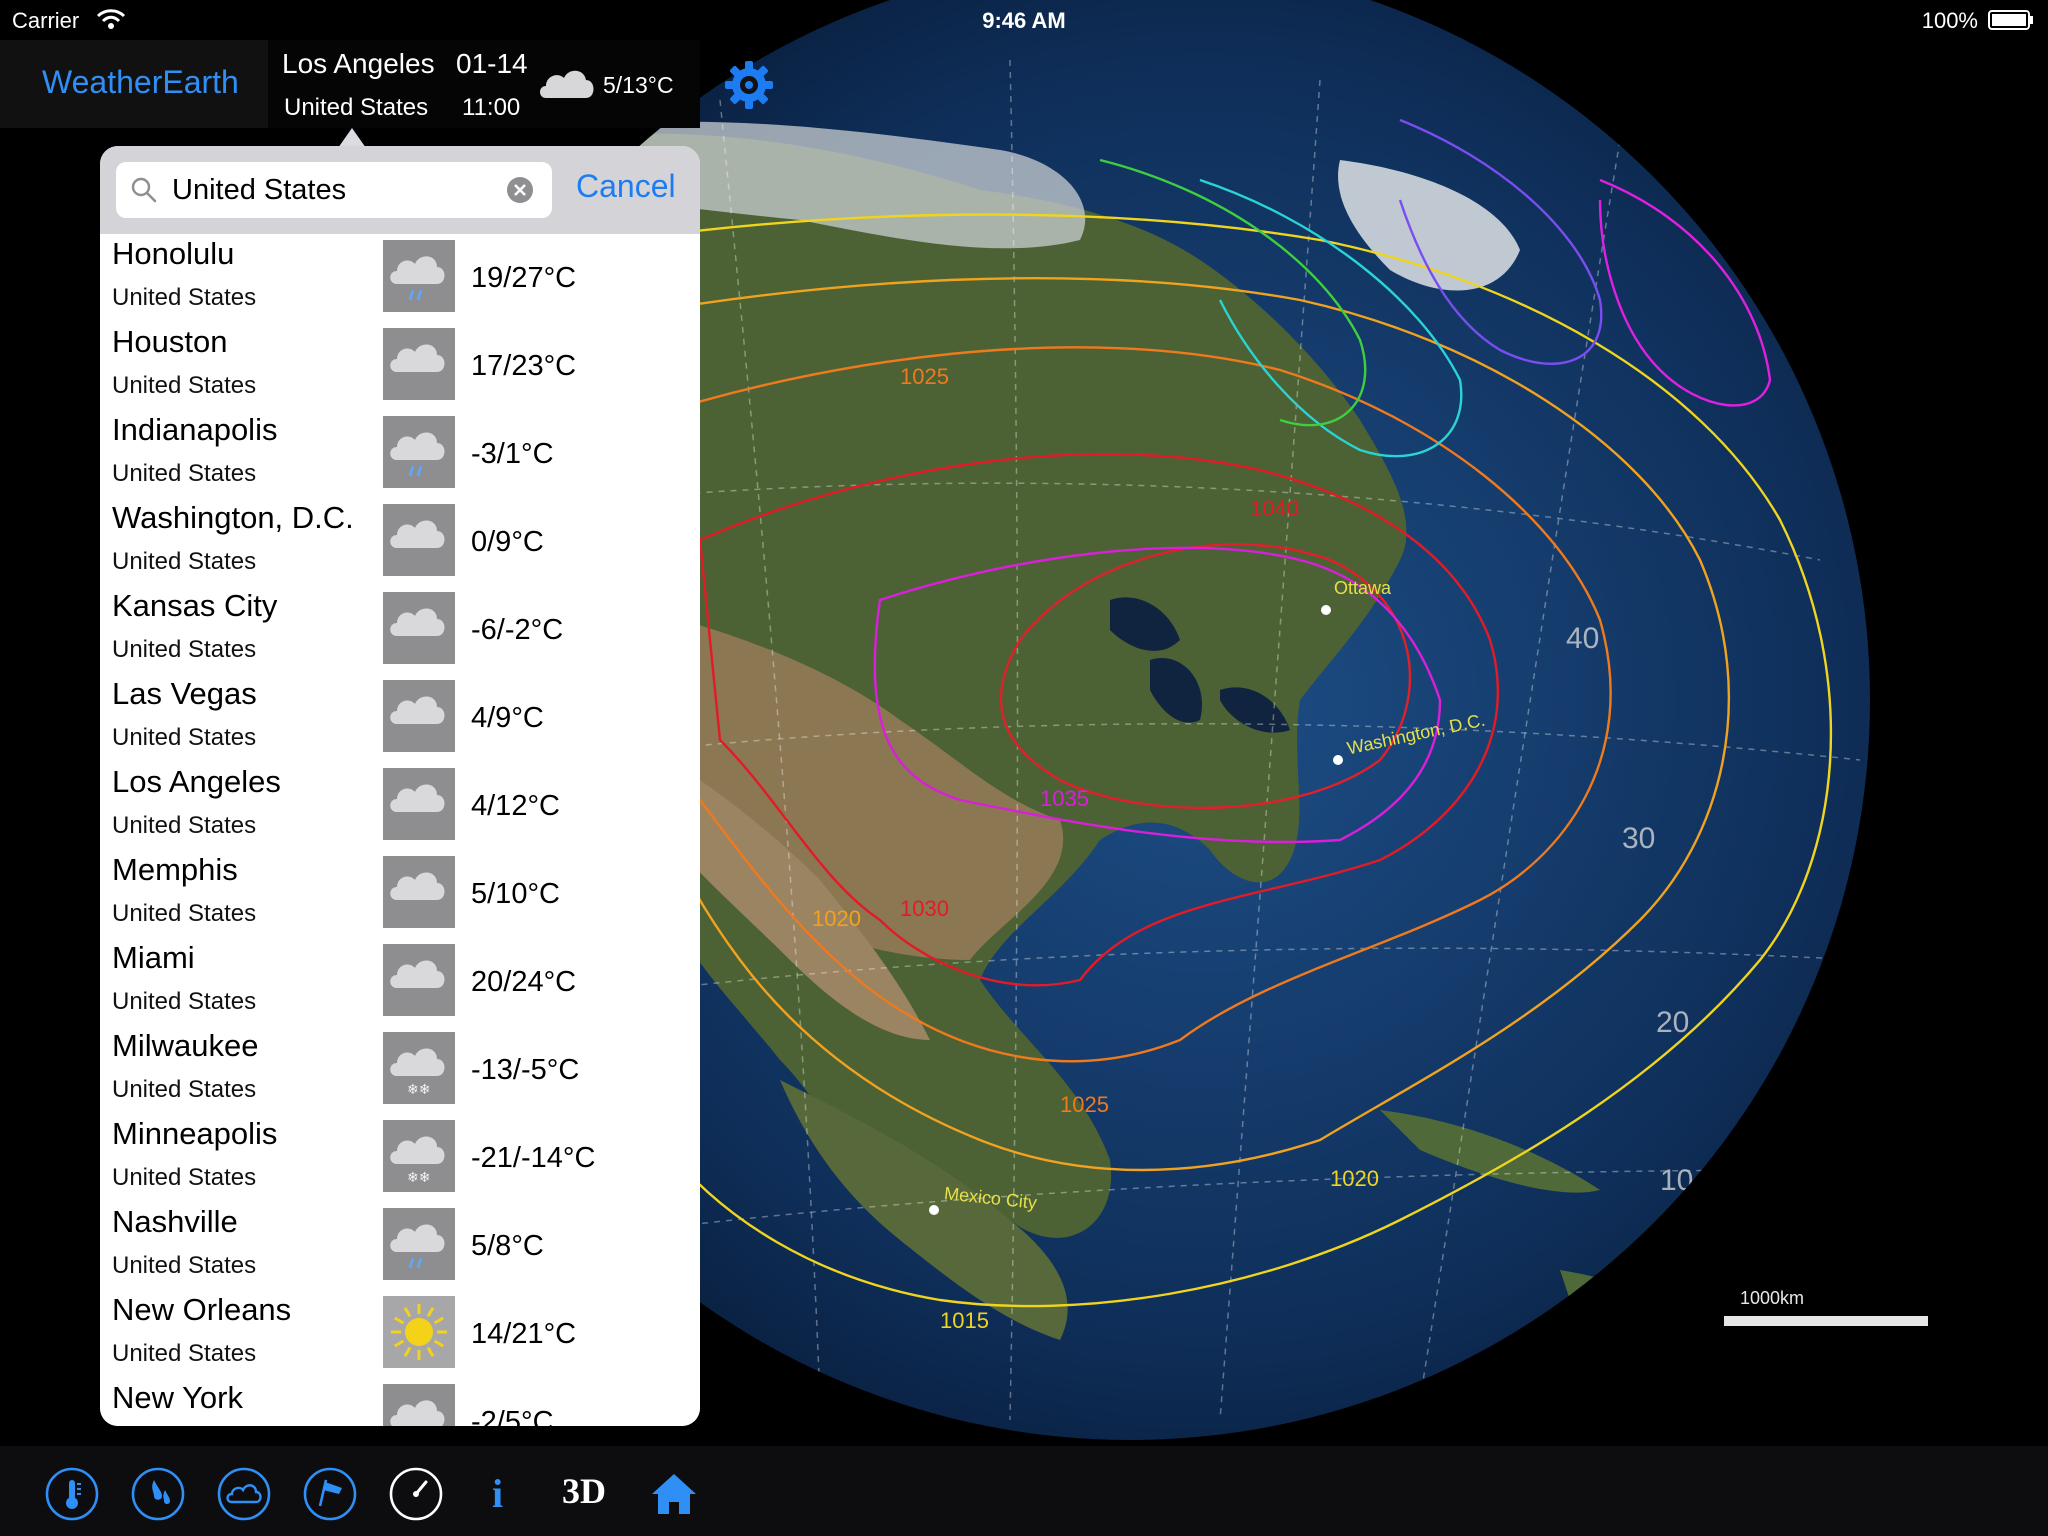 The height and width of the screenshot is (1536, 2048). Describe the element at coordinates (175, 869) in the screenshot. I see `result-city: Memphis` at that location.